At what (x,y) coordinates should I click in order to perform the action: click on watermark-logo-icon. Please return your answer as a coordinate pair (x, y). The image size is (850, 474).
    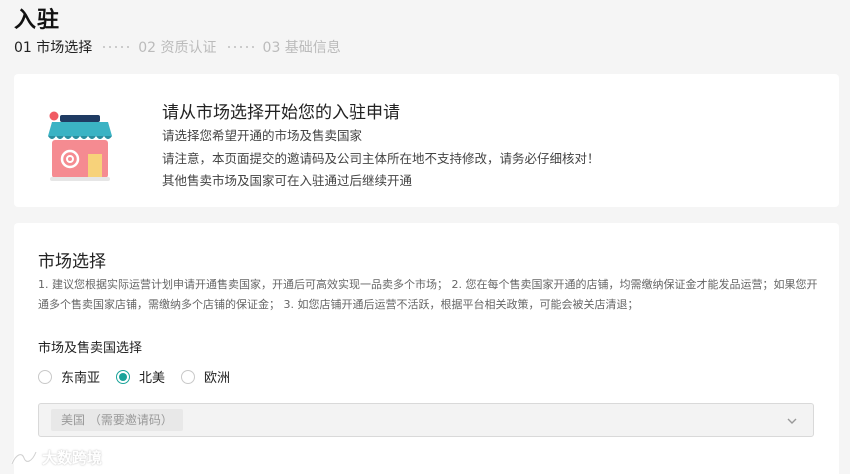
    Looking at the image, I should click on (24, 457).